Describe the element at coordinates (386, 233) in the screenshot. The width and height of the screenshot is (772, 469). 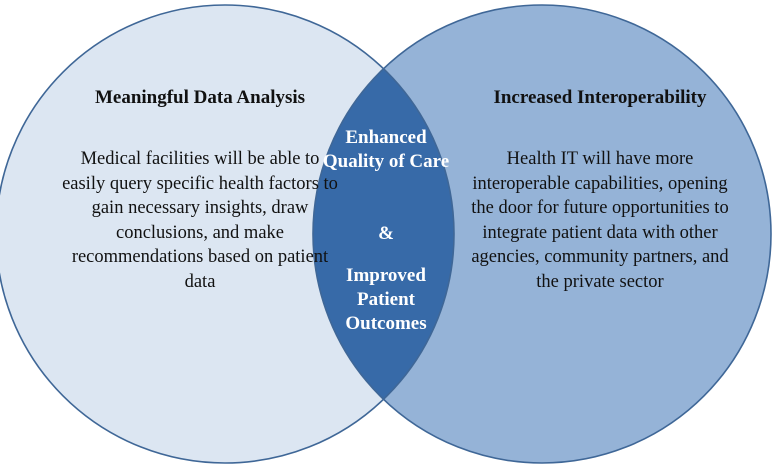
I see `overlap-ampersand: &` at that location.